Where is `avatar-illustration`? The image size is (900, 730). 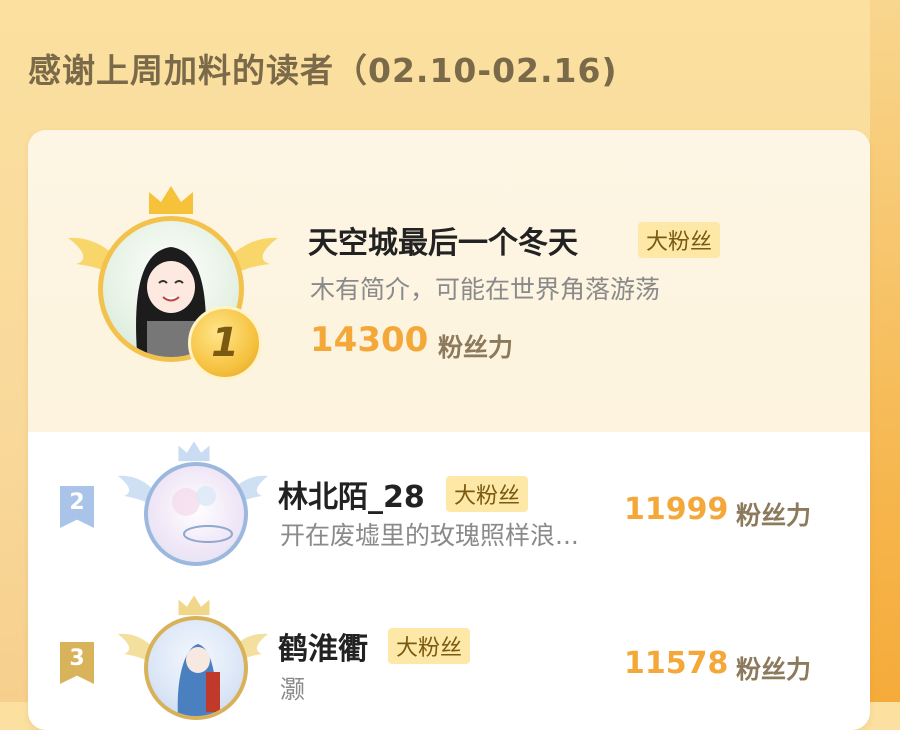 avatar-illustration is located at coordinates (202, 514).